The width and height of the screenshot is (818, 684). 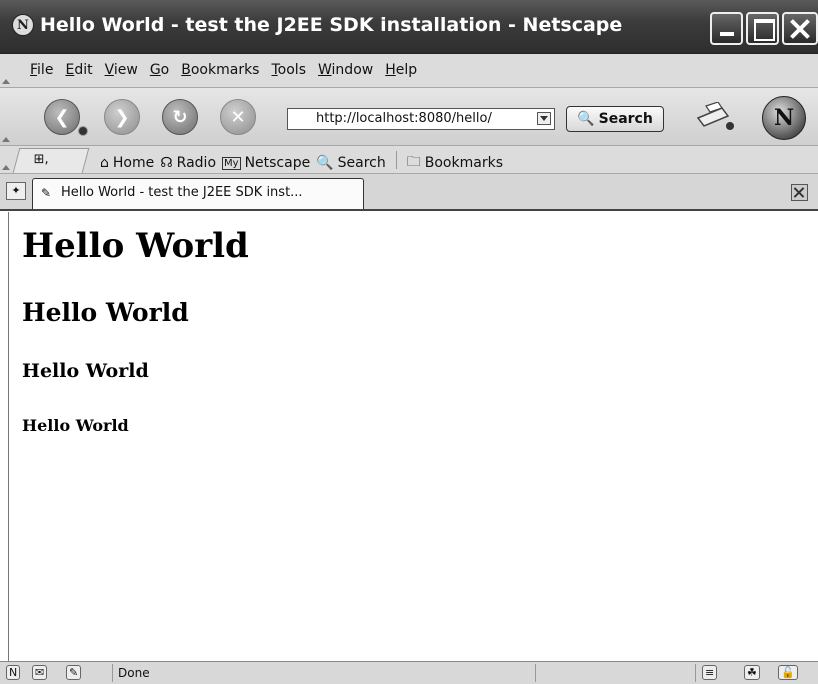 I want to click on close-tab-icon, so click(x=799, y=192).